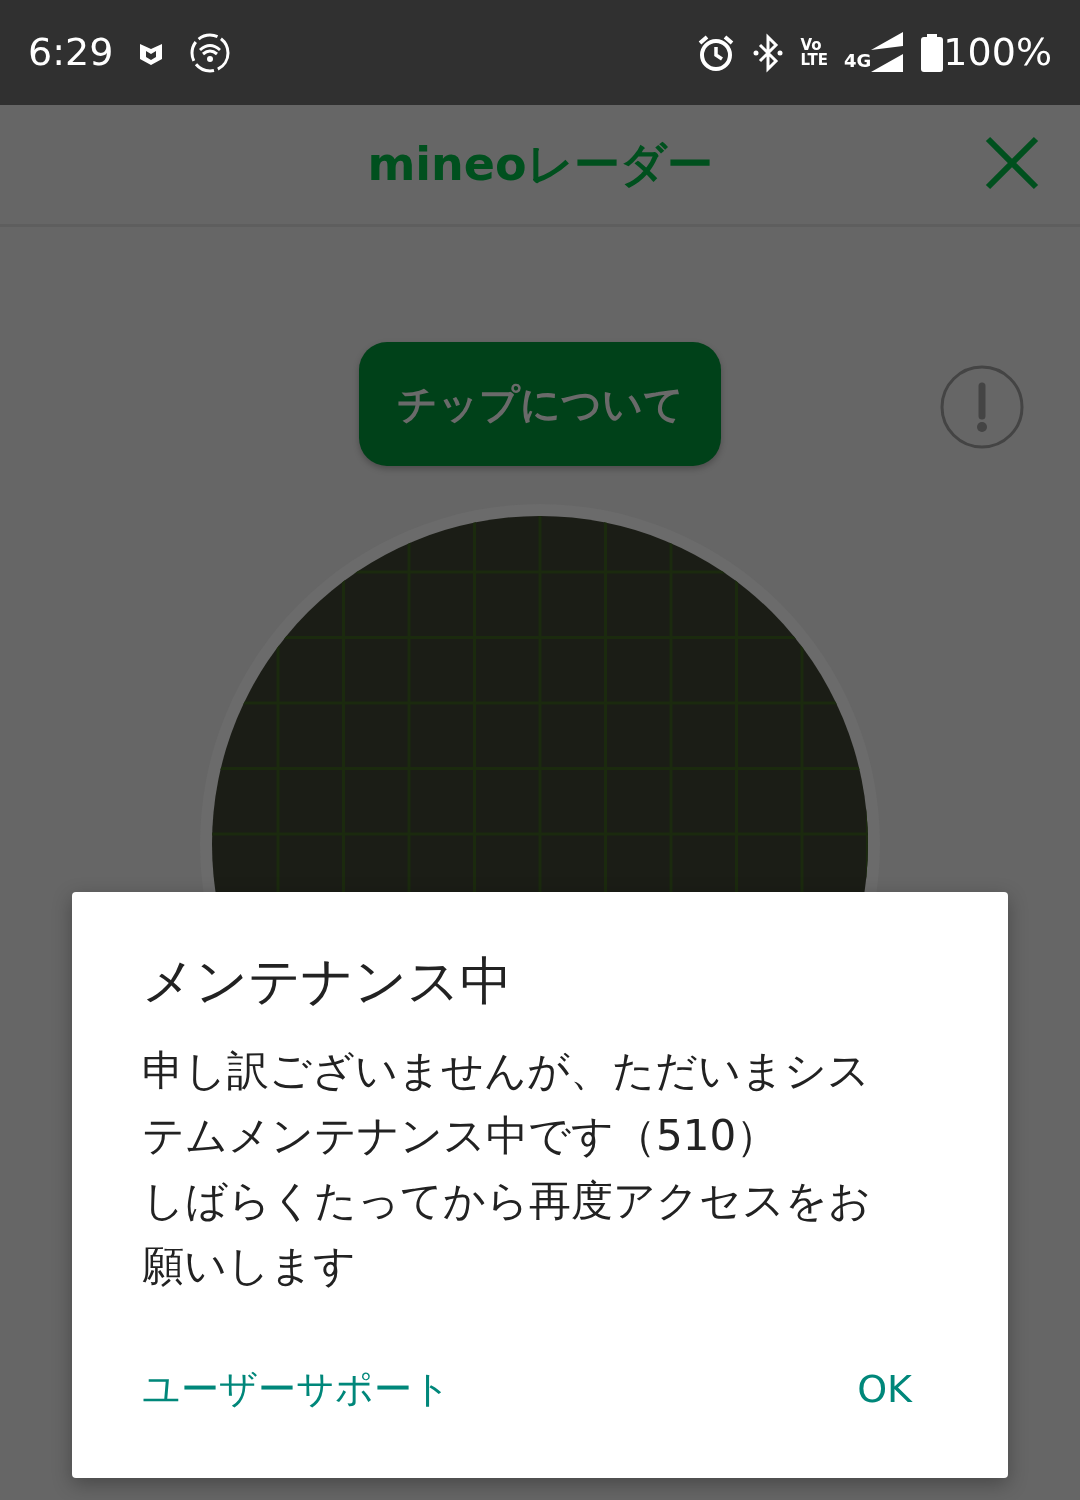  Describe the element at coordinates (210, 52) in the screenshot. I see `wifi-icon` at that location.